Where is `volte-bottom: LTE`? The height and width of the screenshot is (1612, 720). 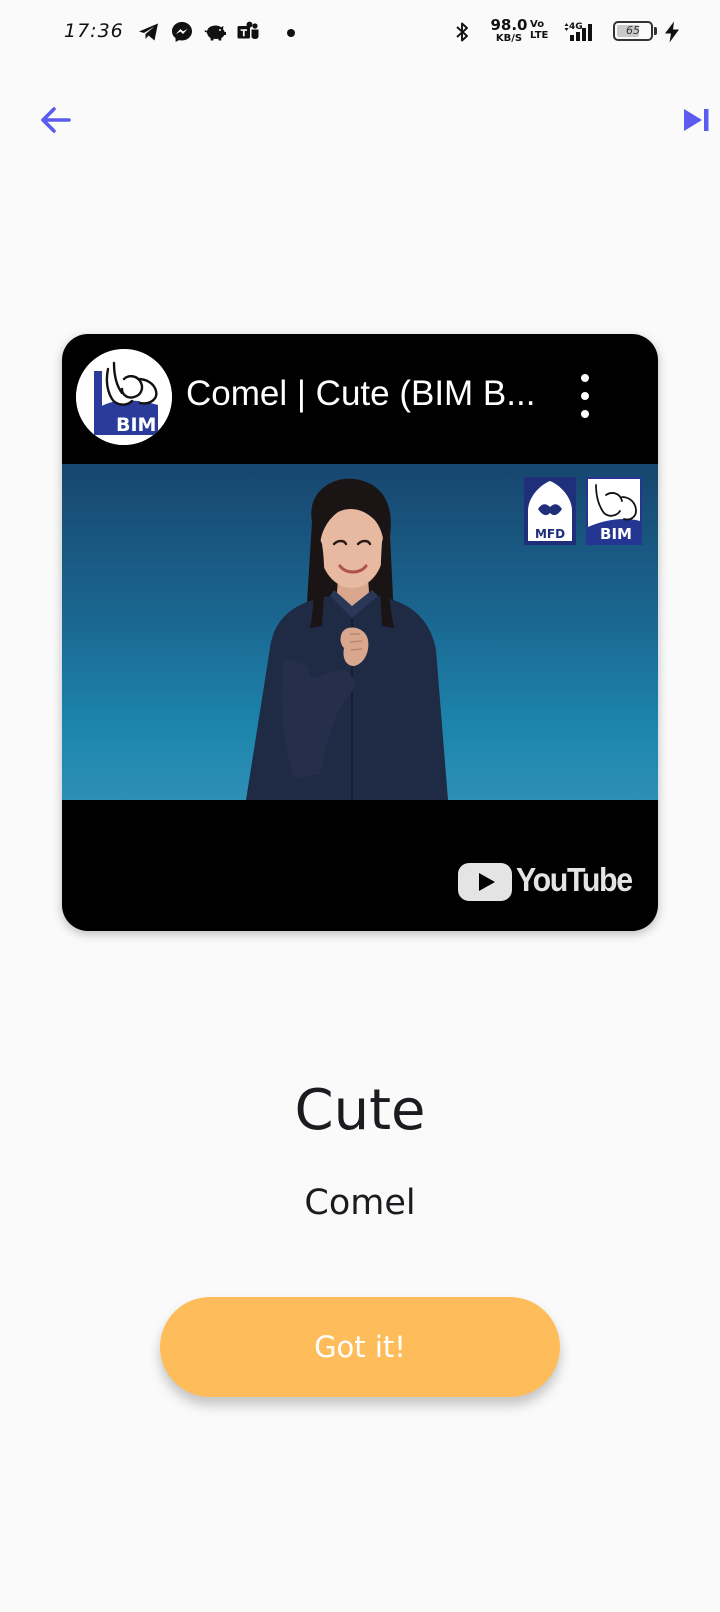 volte-bottom: LTE is located at coordinates (539, 35).